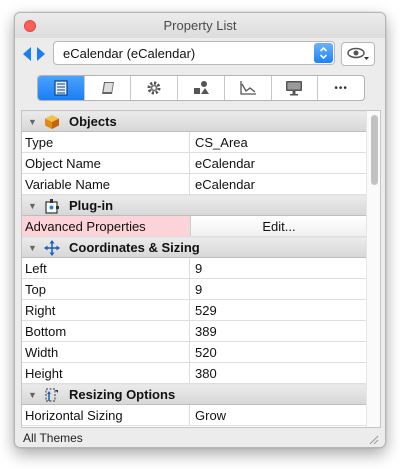 The width and height of the screenshot is (400, 469). What do you see at coordinates (106, 415) in the screenshot?
I see `property-label: Horizontal Sizing` at bounding box center [106, 415].